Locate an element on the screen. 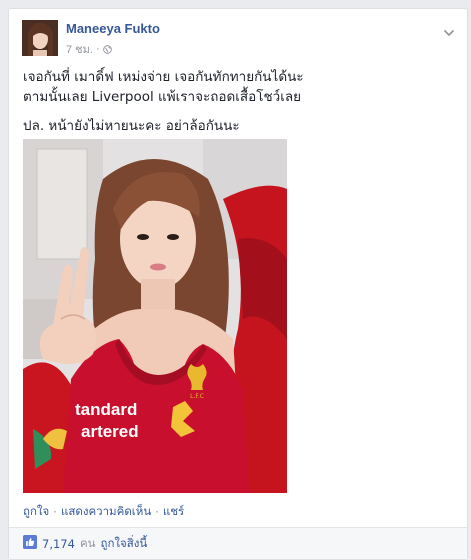  avatar is located at coordinates (40, 38).